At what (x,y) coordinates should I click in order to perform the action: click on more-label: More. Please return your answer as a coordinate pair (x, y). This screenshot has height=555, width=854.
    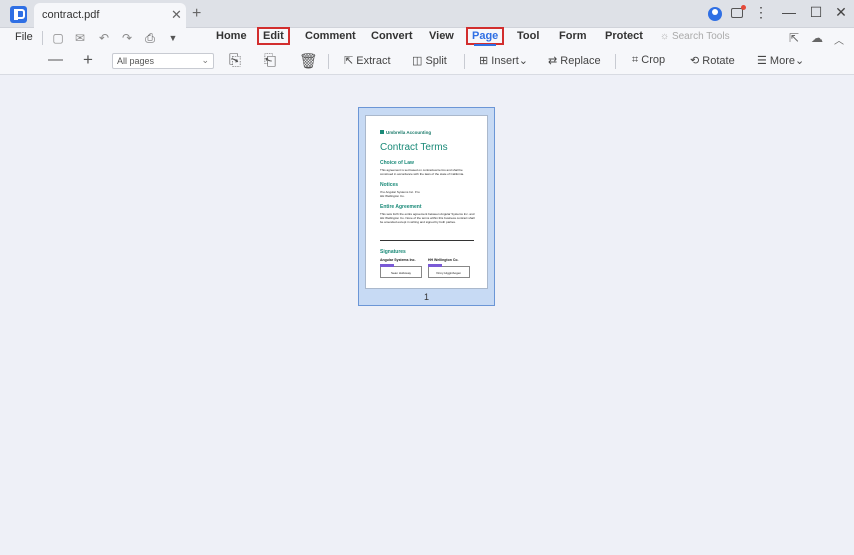
    Looking at the image, I should click on (782, 61).